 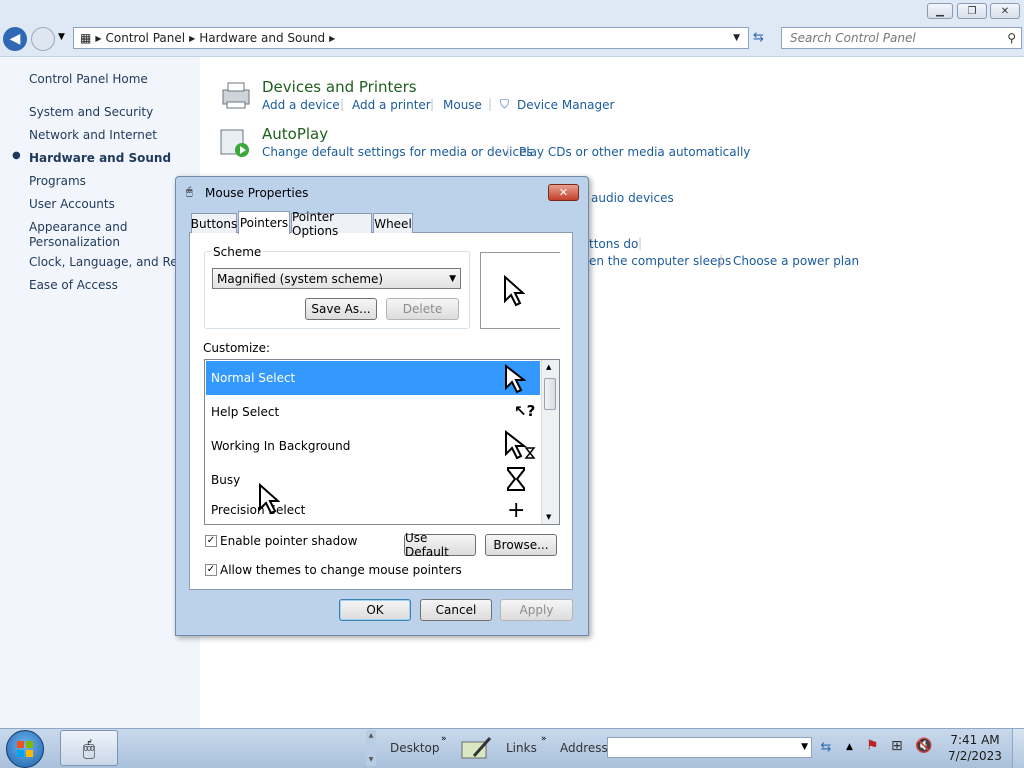 I want to click on nav-clock-language-region: Clock, Language, and Regio, so click(x=102, y=262).